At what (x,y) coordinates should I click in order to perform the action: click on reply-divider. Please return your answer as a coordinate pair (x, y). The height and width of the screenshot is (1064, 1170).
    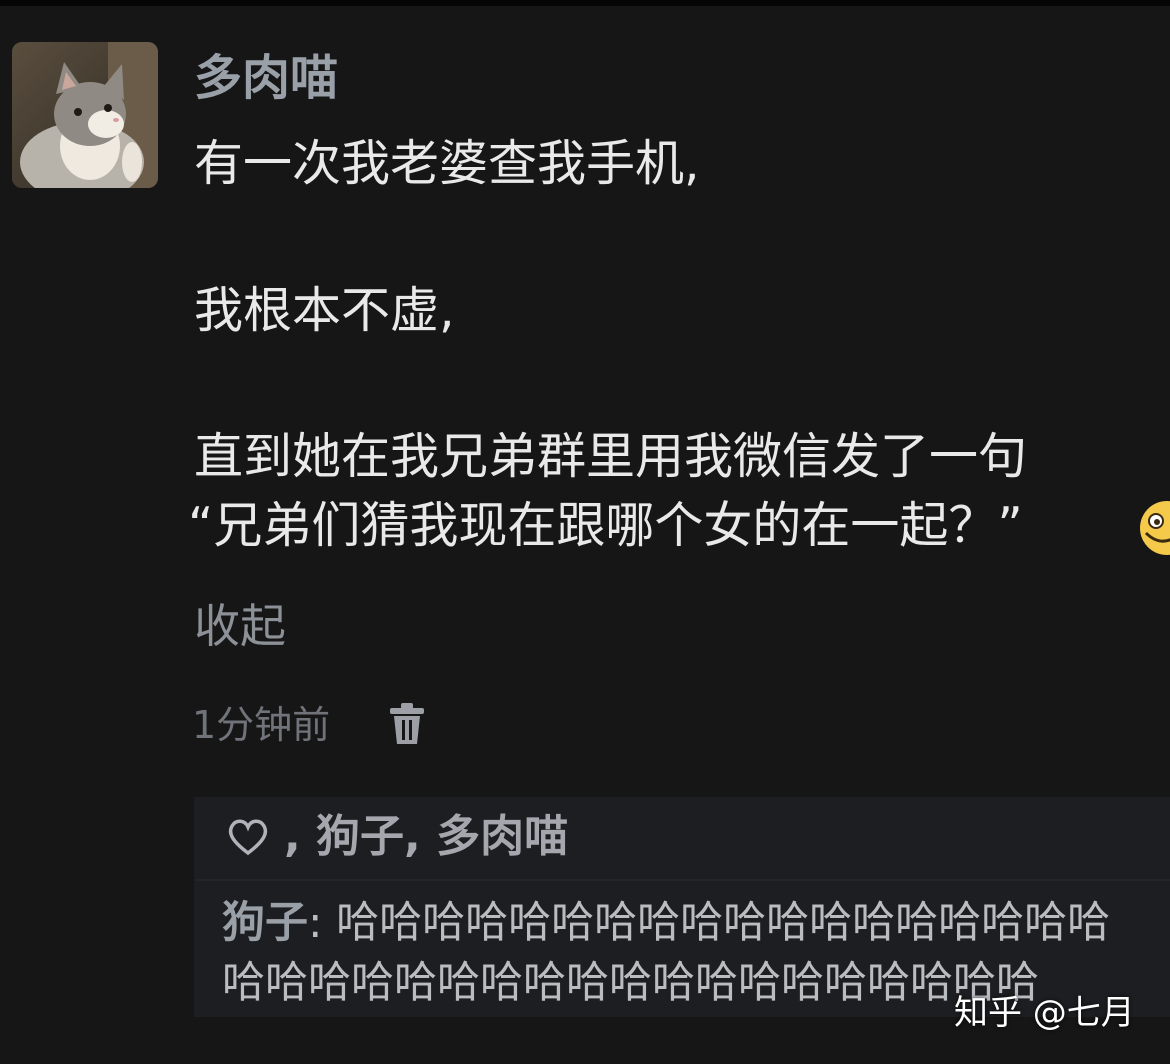
    Looking at the image, I should click on (682, 880).